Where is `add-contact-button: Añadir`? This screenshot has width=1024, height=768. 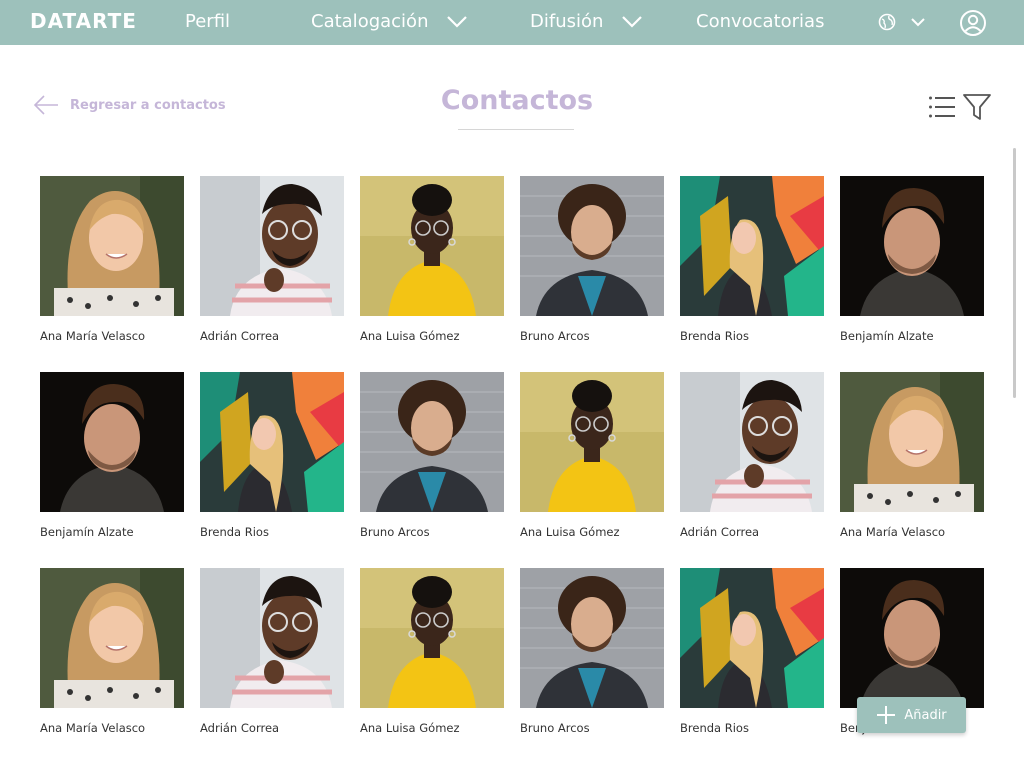 add-contact-button: Añadir is located at coordinates (911, 715).